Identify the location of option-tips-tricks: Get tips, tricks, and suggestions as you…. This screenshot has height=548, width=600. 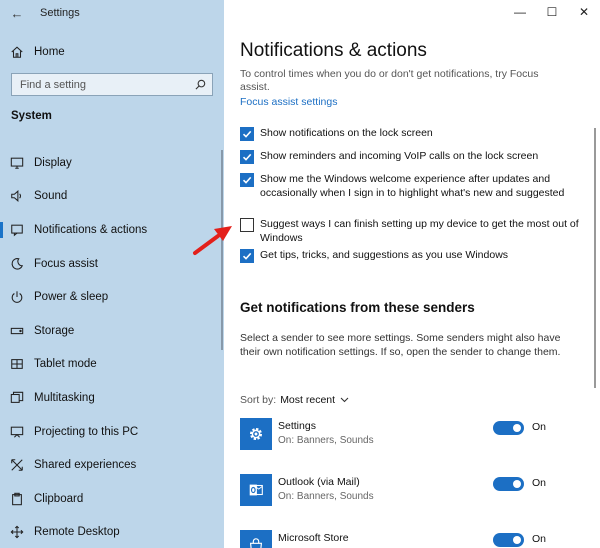
(410, 256).